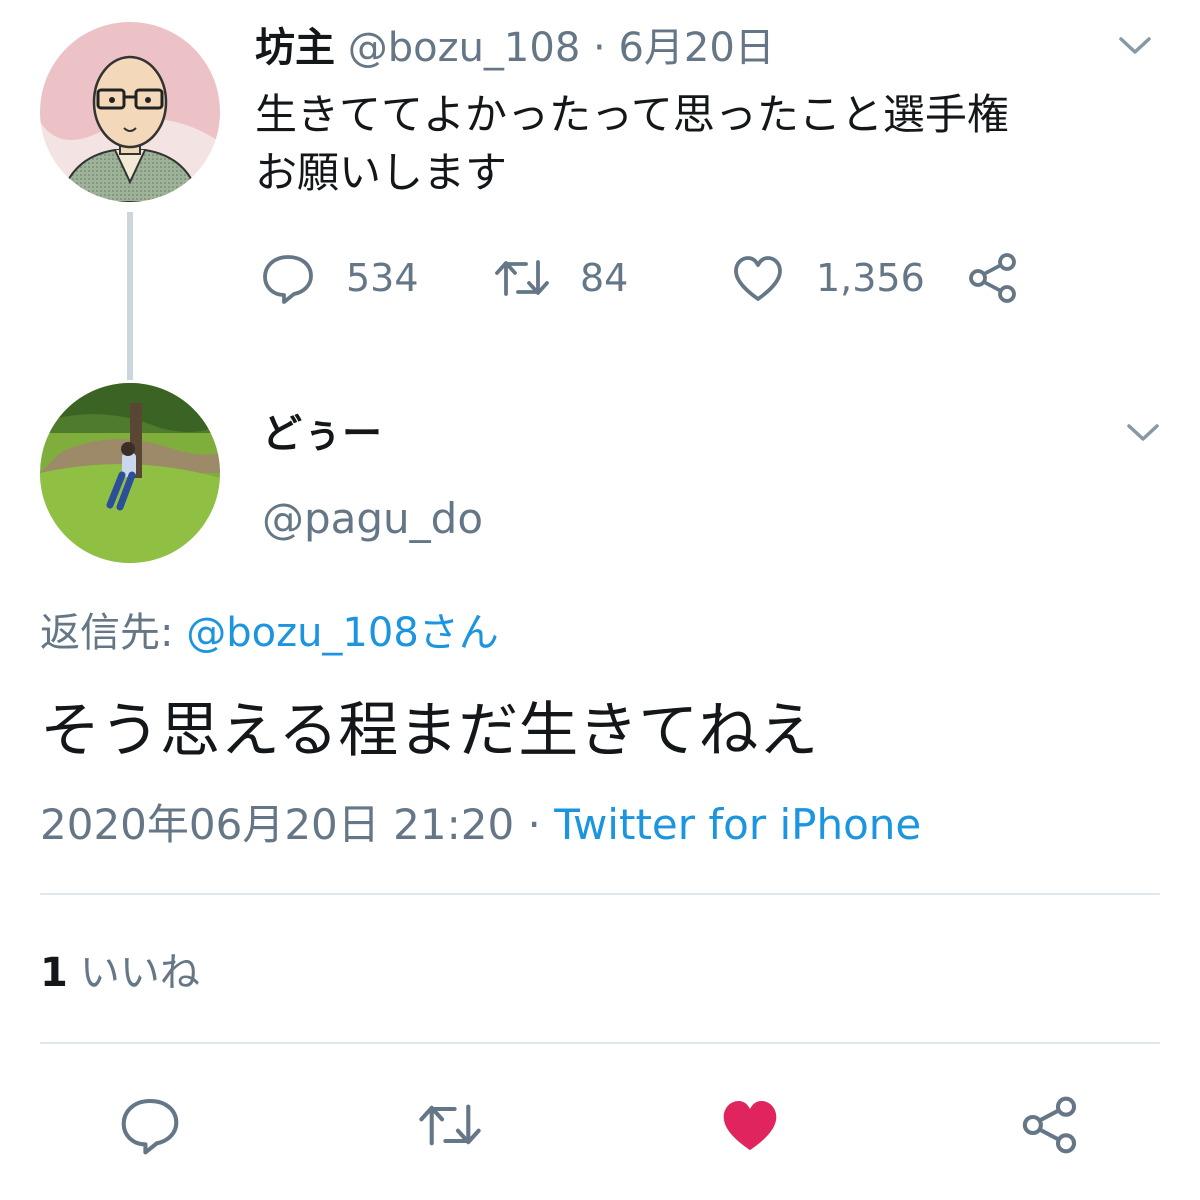 This screenshot has width=1200, height=1200. I want to click on parent-tweet-header: 坊主 @bozu_108 · 6月20日, so click(515, 48).